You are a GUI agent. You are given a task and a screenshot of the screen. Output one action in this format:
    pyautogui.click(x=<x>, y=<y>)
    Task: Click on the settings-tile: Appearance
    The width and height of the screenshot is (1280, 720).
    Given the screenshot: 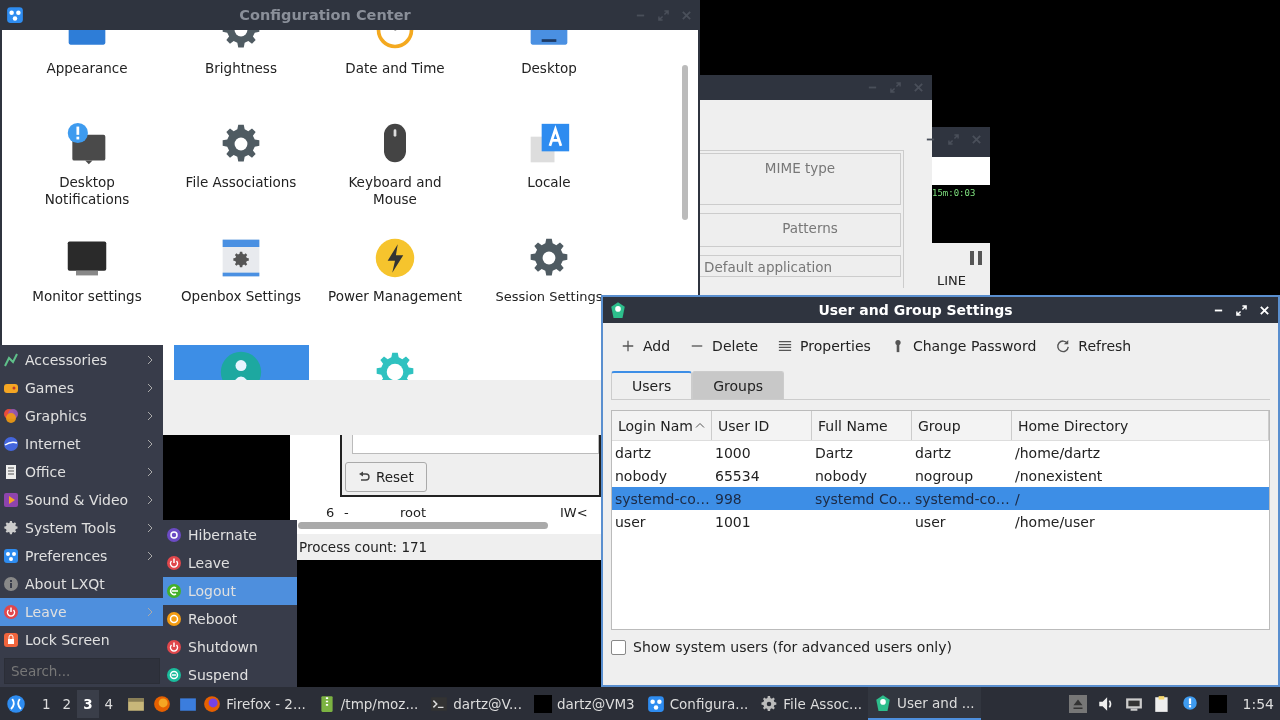 What is the action you would take?
    pyautogui.click(x=87, y=71)
    